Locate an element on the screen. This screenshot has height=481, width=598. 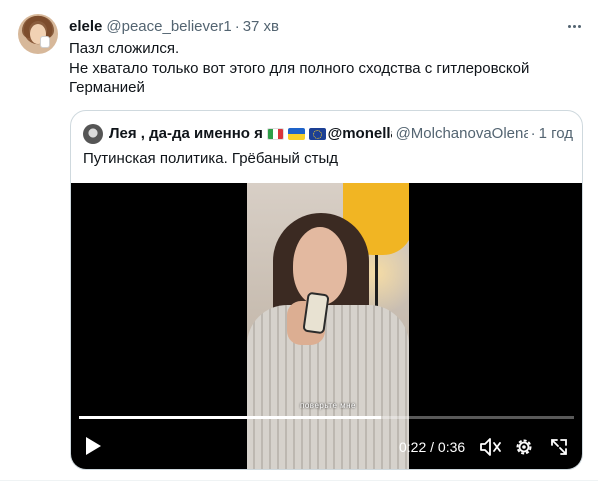
person-body is located at coordinates (328, 387).